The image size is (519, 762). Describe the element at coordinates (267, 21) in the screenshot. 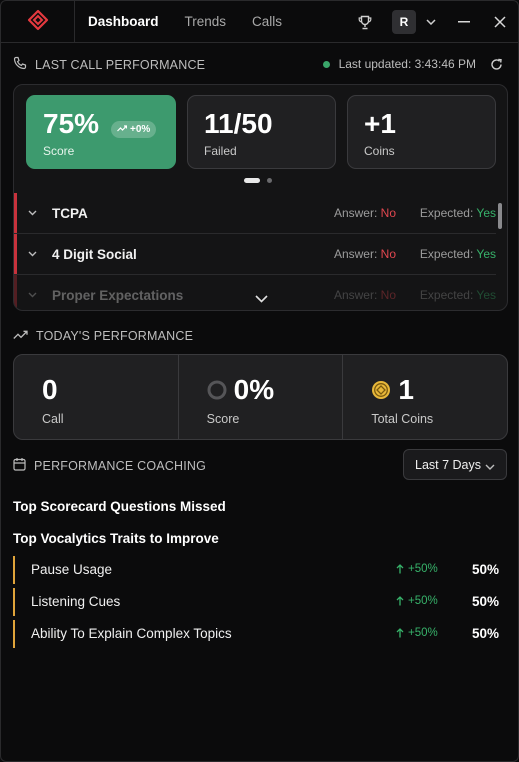

I see `nav-calls: Calls` at that location.